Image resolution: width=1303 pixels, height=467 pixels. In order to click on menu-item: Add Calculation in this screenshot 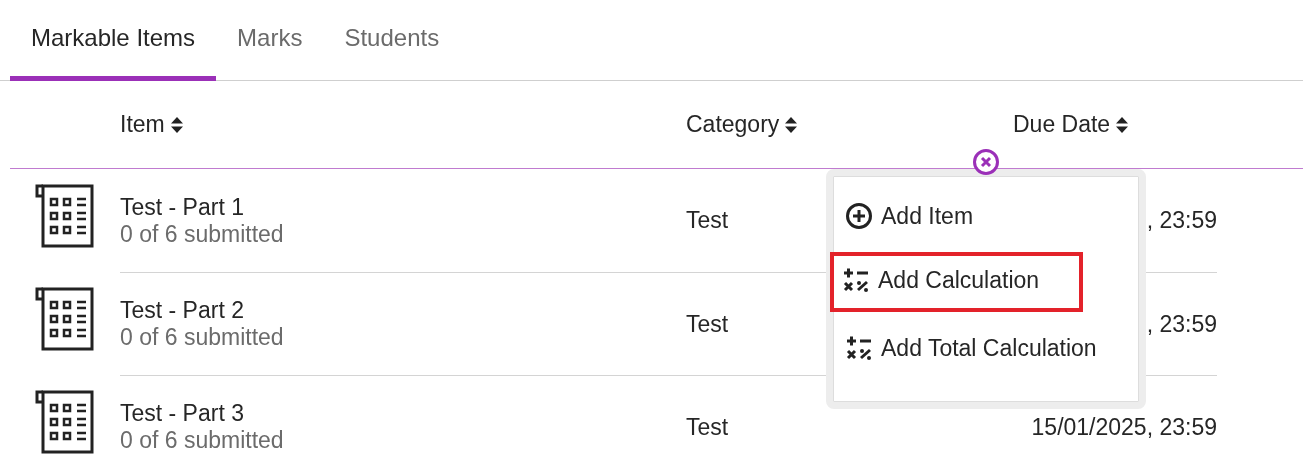, I will do `click(957, 282)`.